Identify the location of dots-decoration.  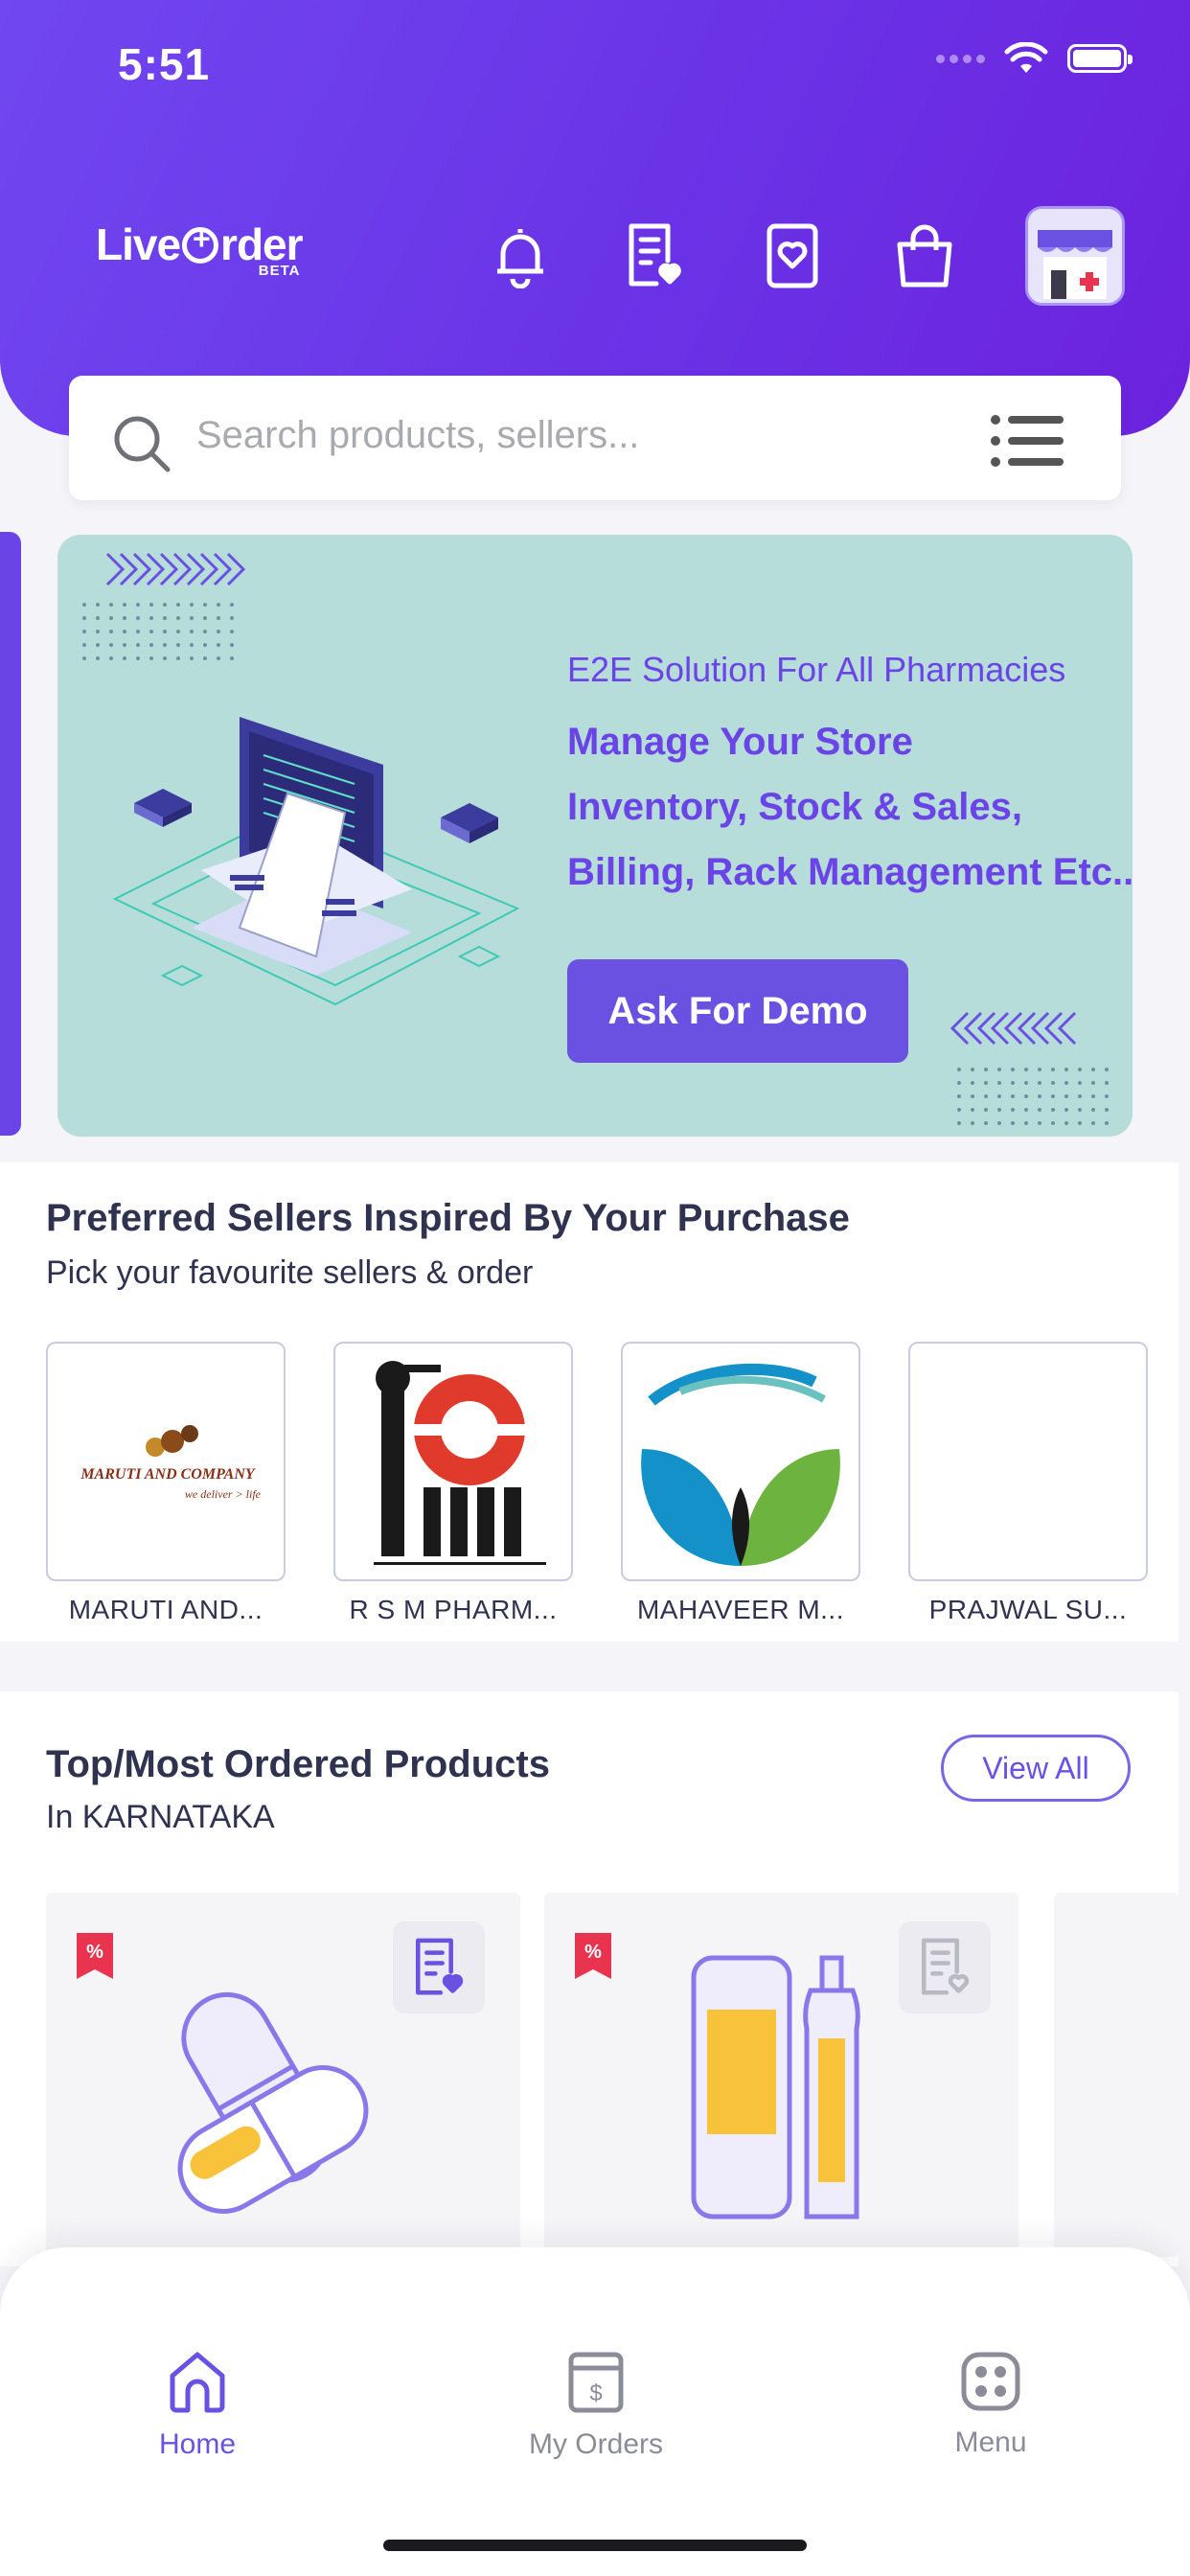
(158, 635).